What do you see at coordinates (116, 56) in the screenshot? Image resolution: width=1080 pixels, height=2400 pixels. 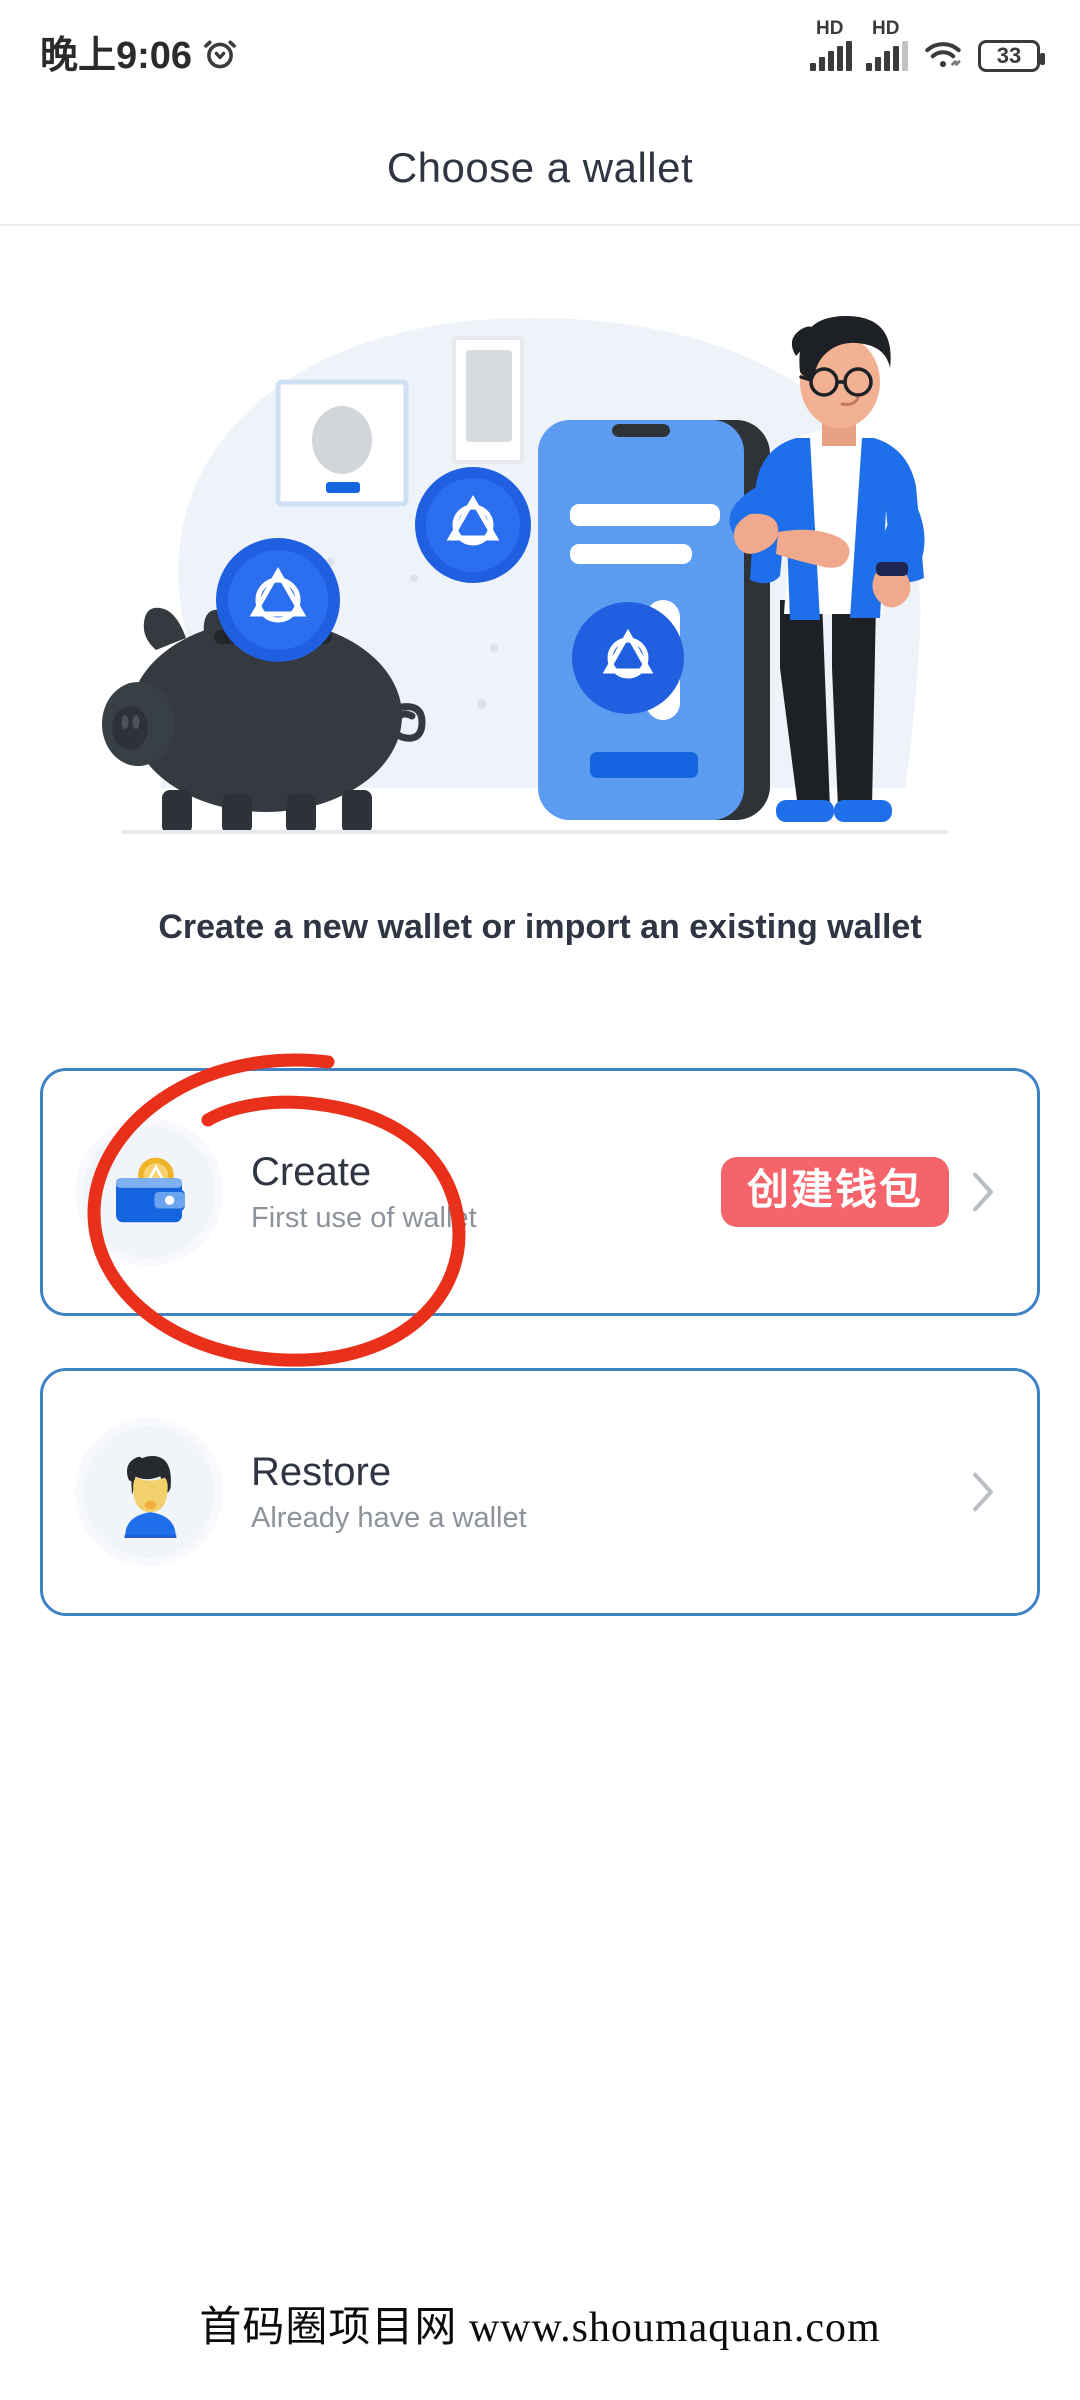 I see `status-clock: 晚上9:06` at bounding box center [116, 56].